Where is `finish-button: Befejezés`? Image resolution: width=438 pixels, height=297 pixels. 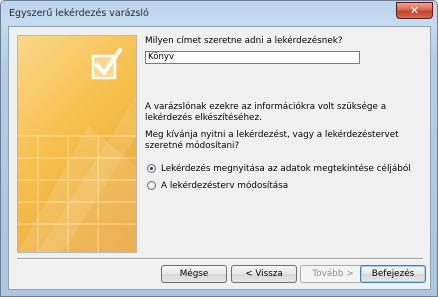 finish-button: Befejezés is located at coordinates (393, 274).